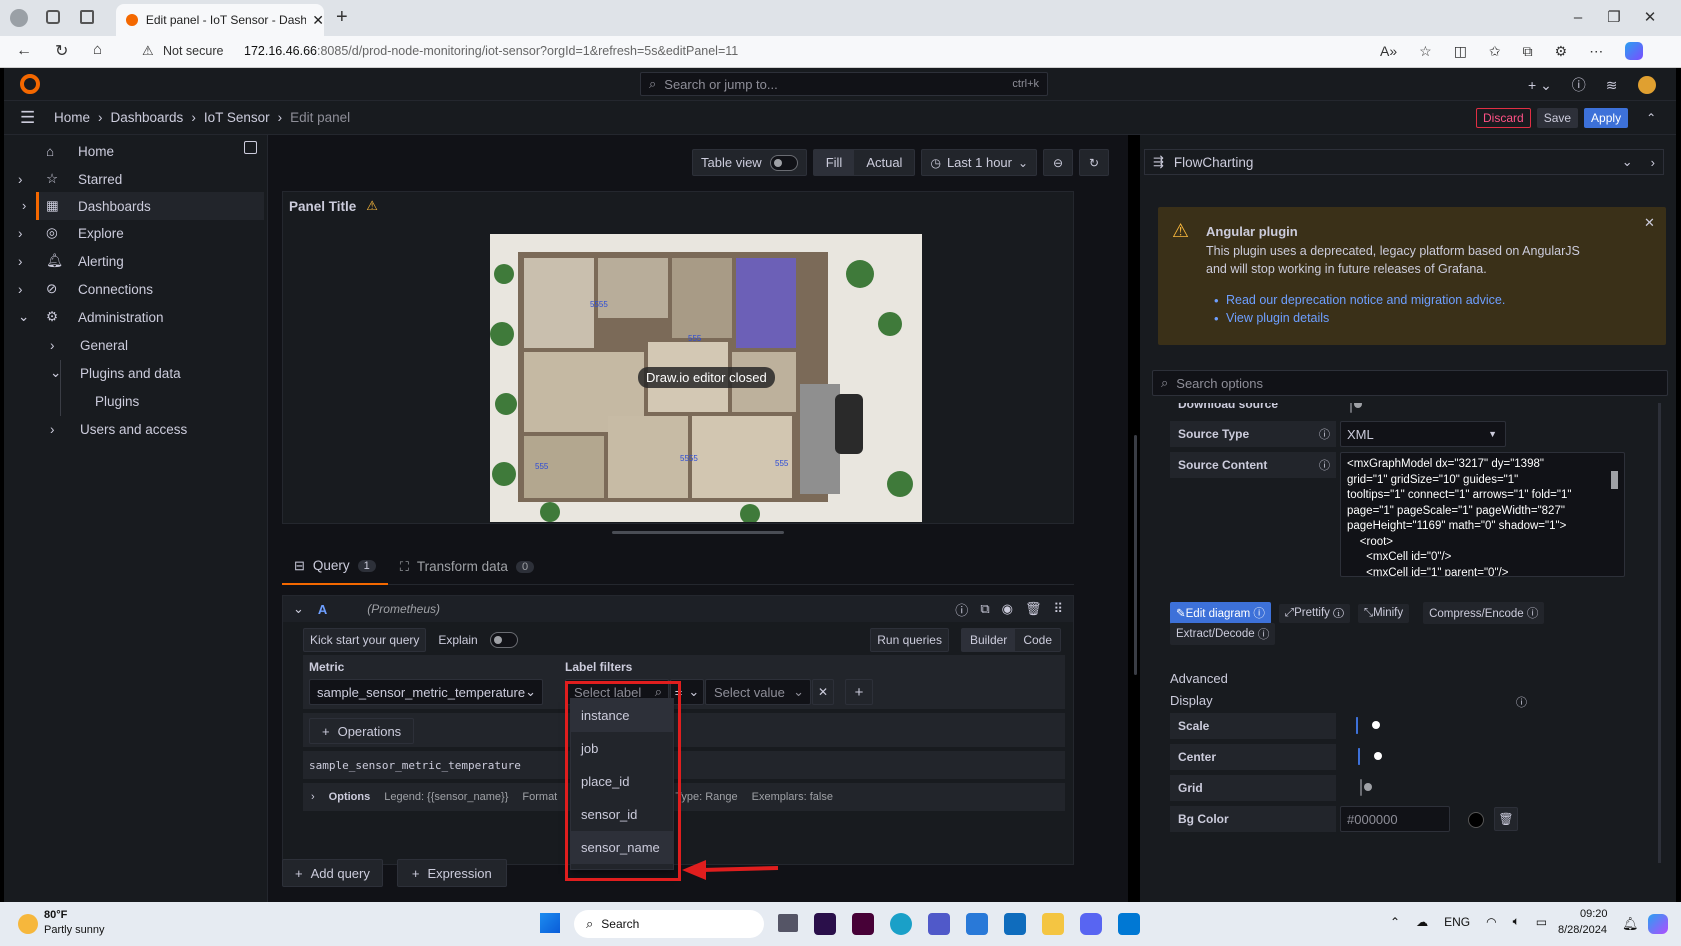  Describe the element at coordinates (72, 117) in the screenshot. I see `breadcrumb-home: Home` at that location.